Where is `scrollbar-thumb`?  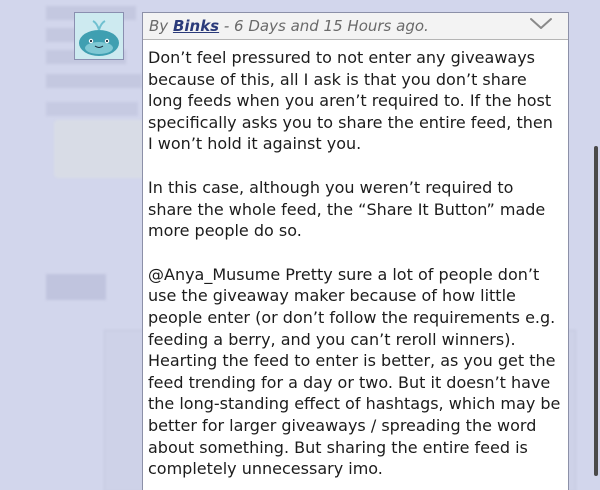 scrollbar-thumb is located at coordinates (596, 311).